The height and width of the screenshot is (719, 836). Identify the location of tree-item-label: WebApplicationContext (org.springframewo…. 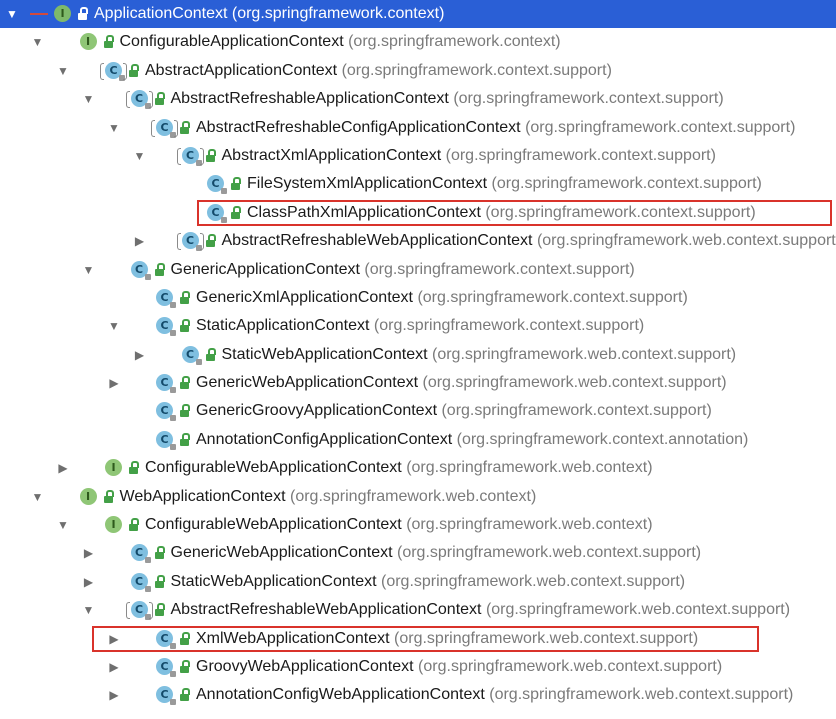
(328, 497).